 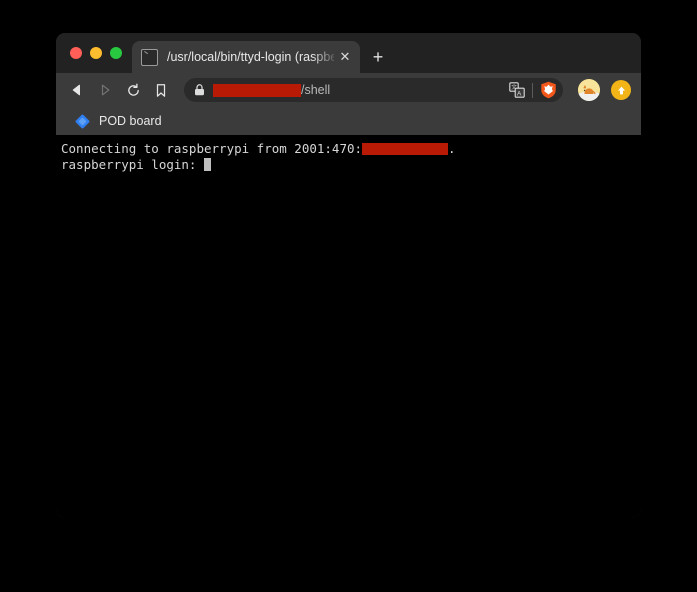 I want to click on address-bar-actions: 文 A, so click(x=534, y=90).